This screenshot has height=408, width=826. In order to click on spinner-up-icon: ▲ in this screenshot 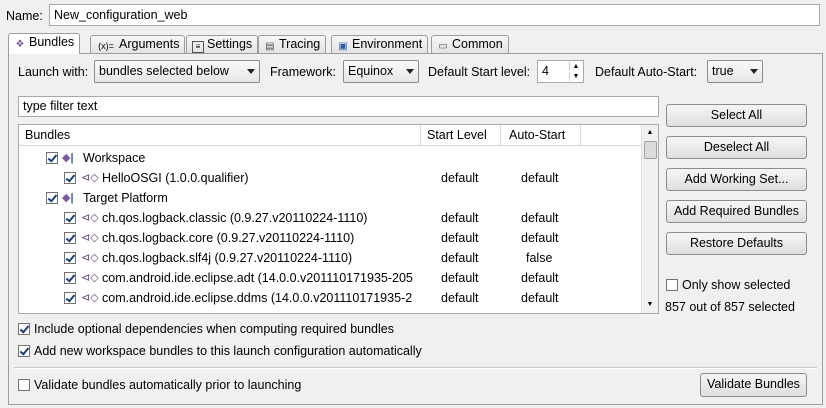, I will do `click(575, 66)`.